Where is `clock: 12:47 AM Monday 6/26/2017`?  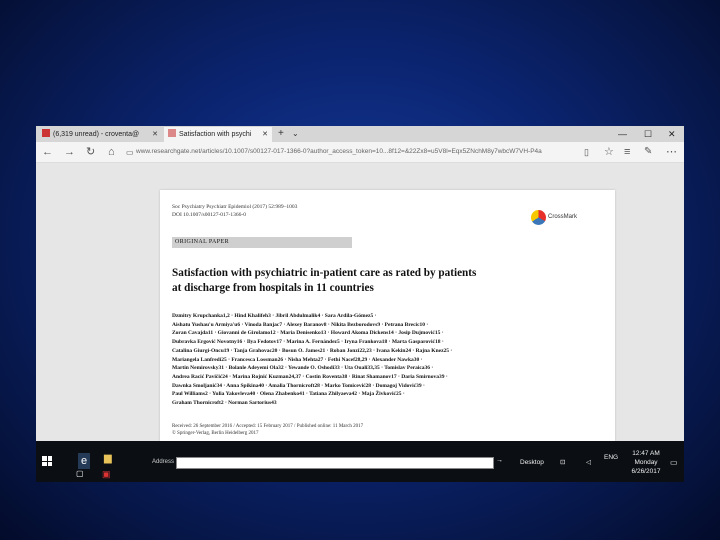 clock: 12:47 AM Monday 6/26/2017 is located at coordinates (646, 462).